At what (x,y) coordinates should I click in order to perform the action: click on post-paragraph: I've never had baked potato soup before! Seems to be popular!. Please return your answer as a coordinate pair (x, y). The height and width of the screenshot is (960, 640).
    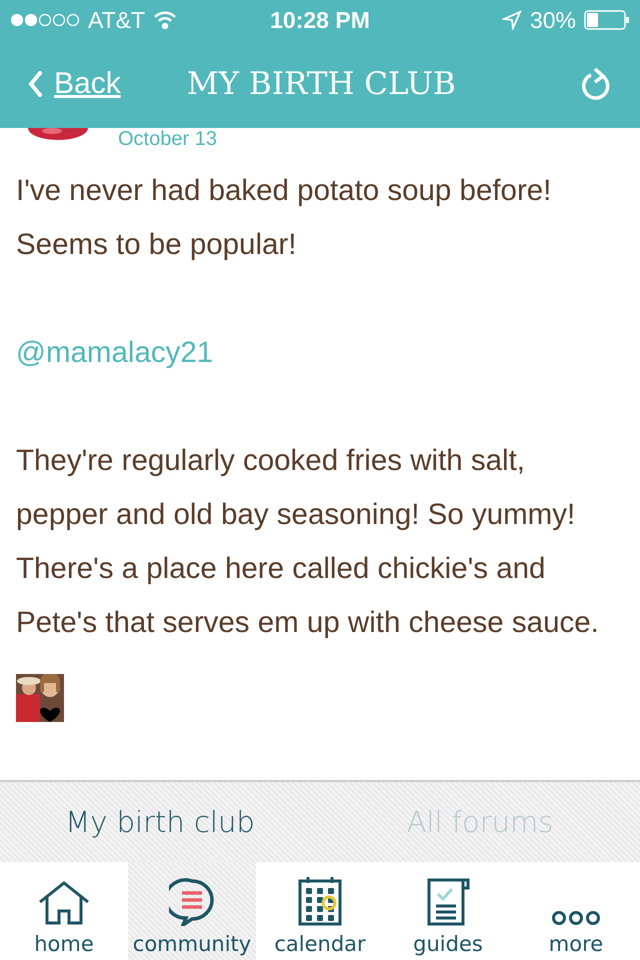
    Looking at the image, I should click on (284, 218).